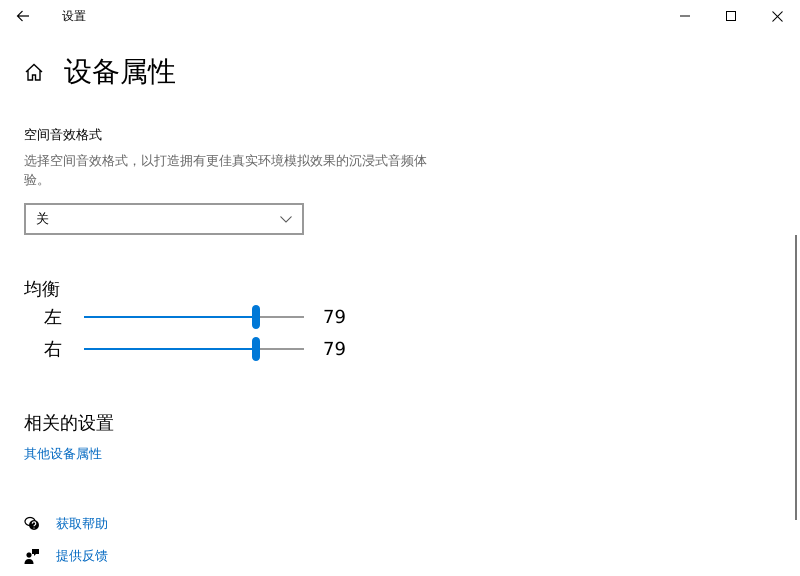 The width and height of the screenshot is (800, 576). I want to click on channel-label: 左, so click(53, 317).